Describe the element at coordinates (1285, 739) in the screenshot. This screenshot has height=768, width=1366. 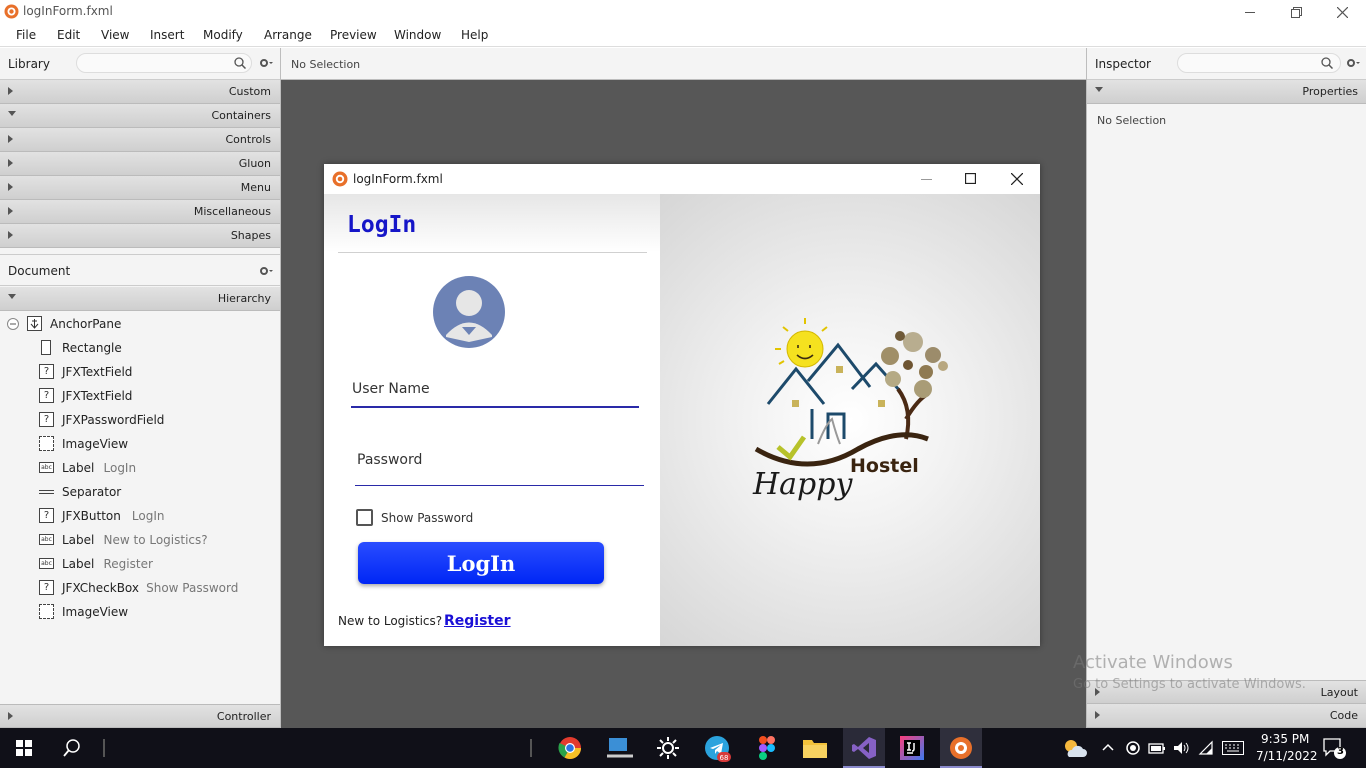
I see `clock-time: 9:35 PM` at that location.